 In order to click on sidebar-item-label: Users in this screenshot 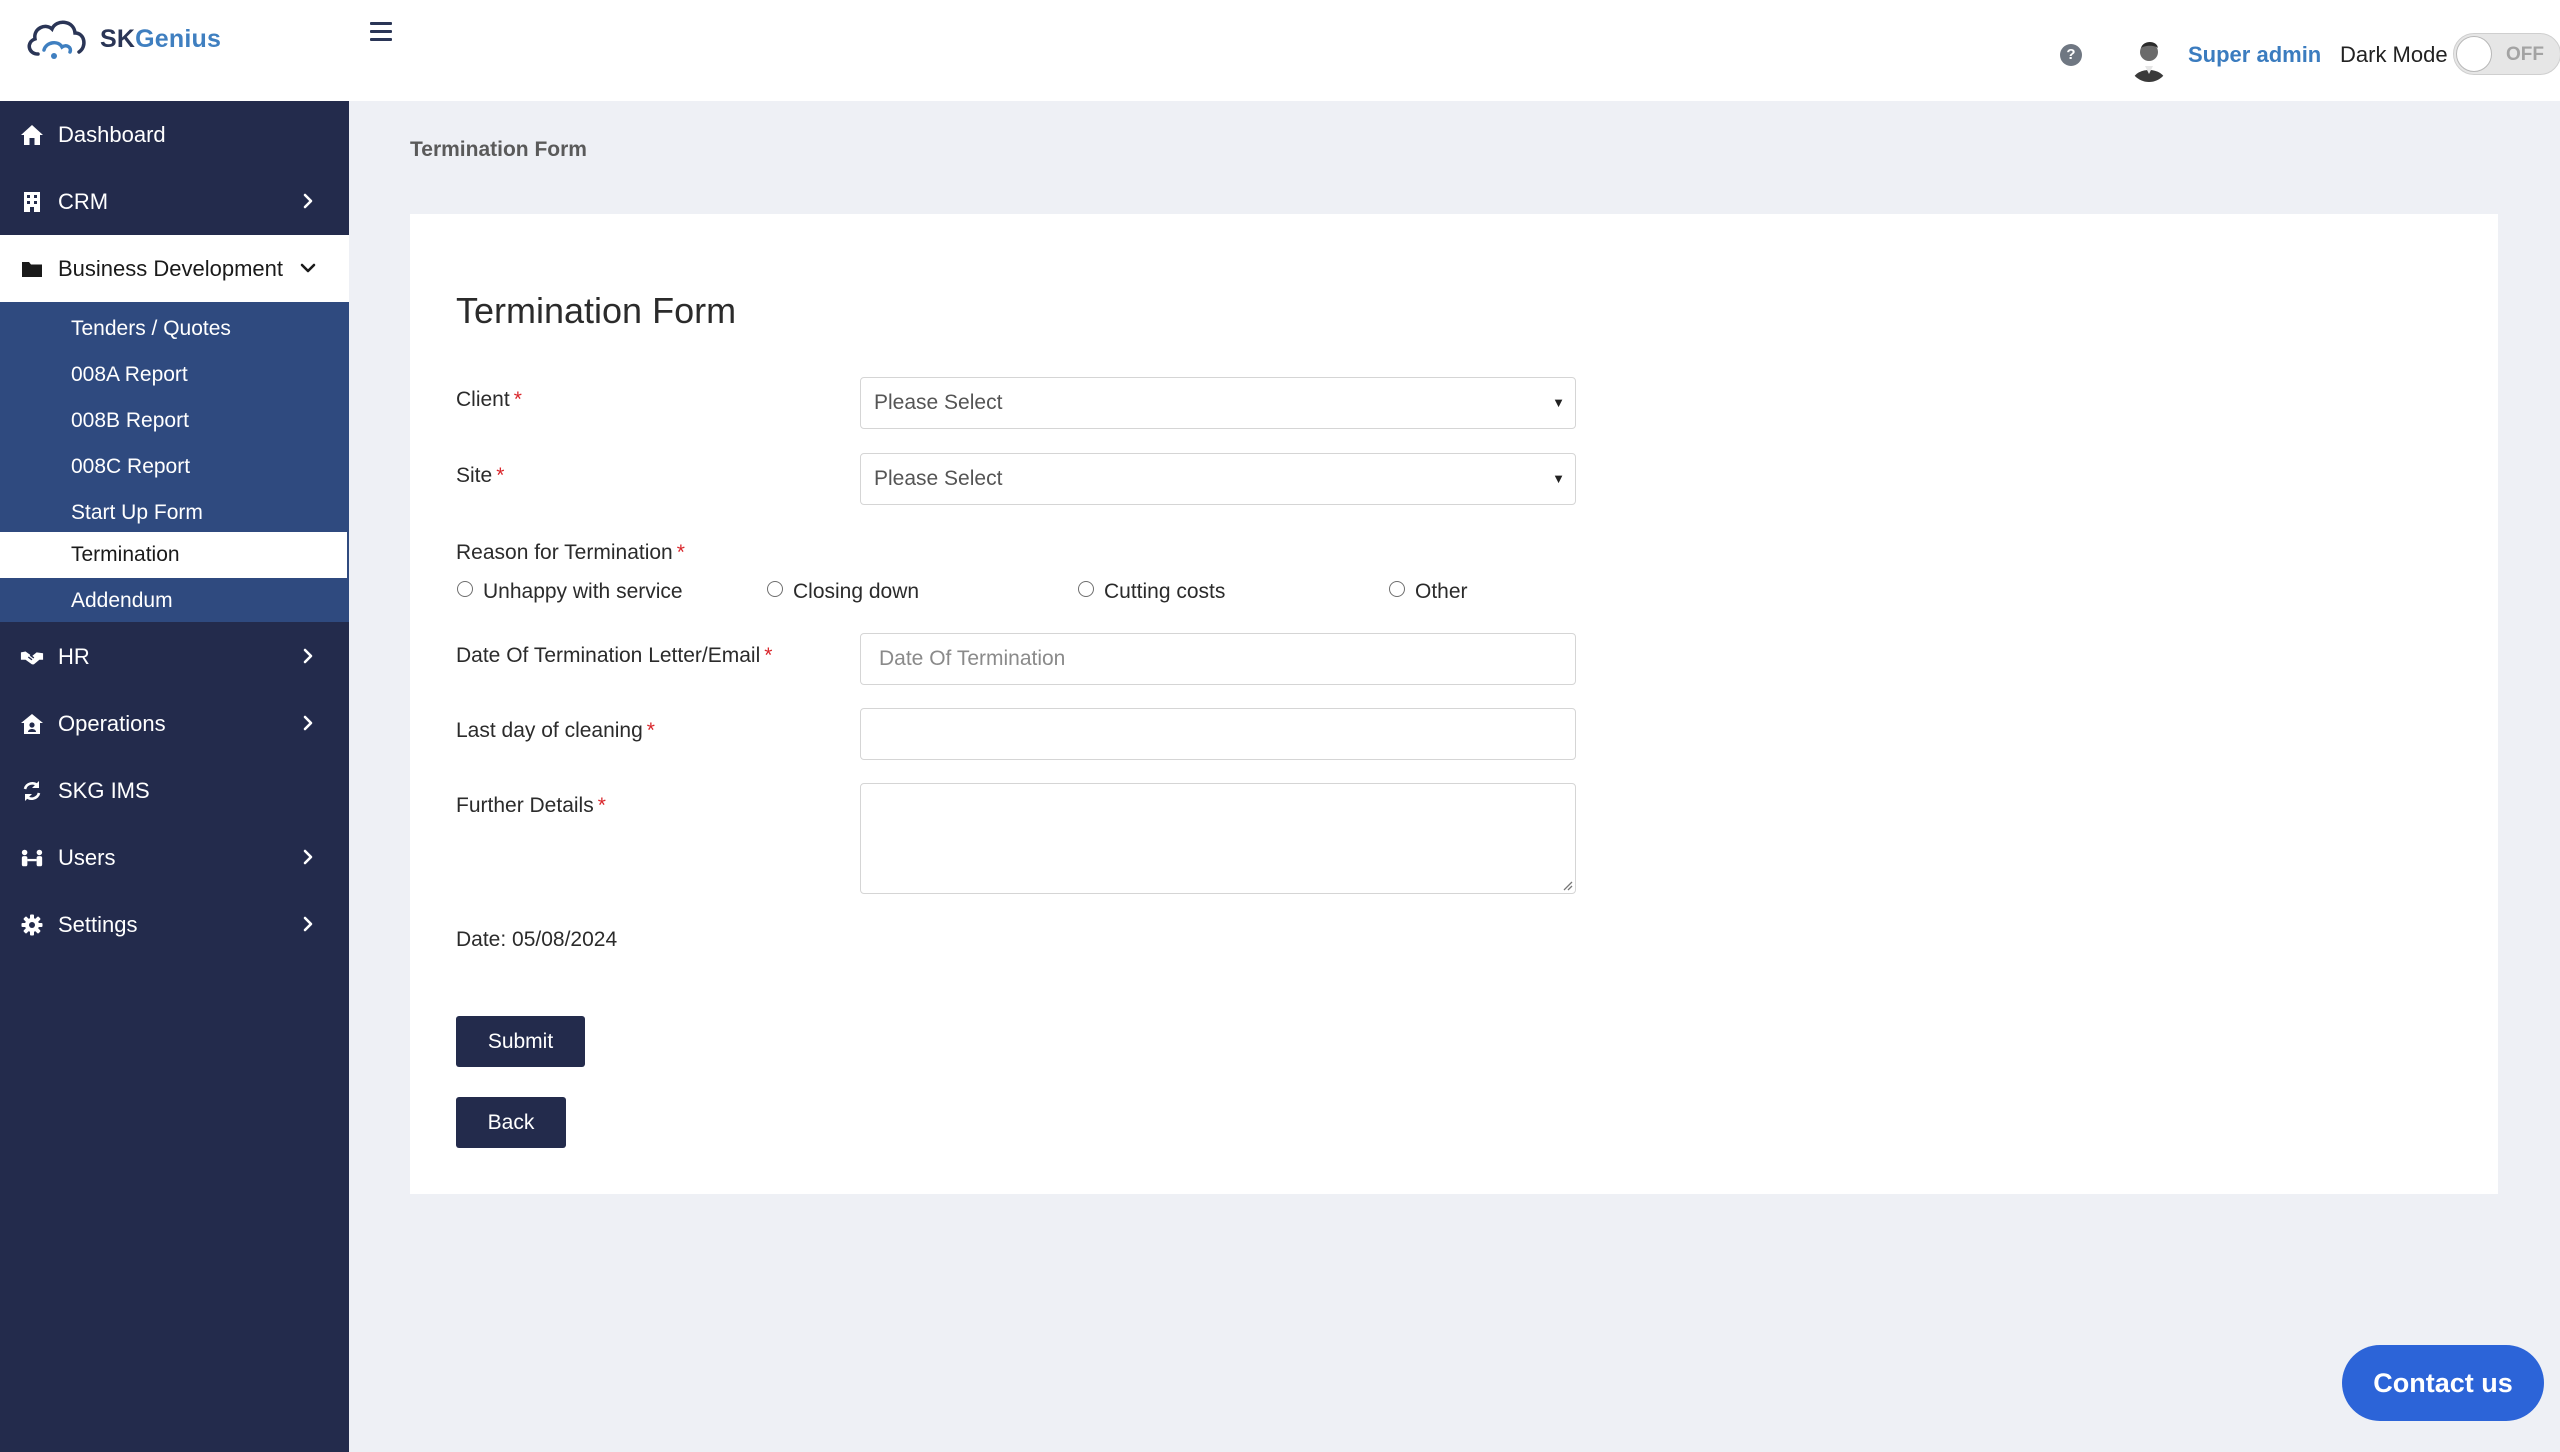, I will do `click(87, 857)`.